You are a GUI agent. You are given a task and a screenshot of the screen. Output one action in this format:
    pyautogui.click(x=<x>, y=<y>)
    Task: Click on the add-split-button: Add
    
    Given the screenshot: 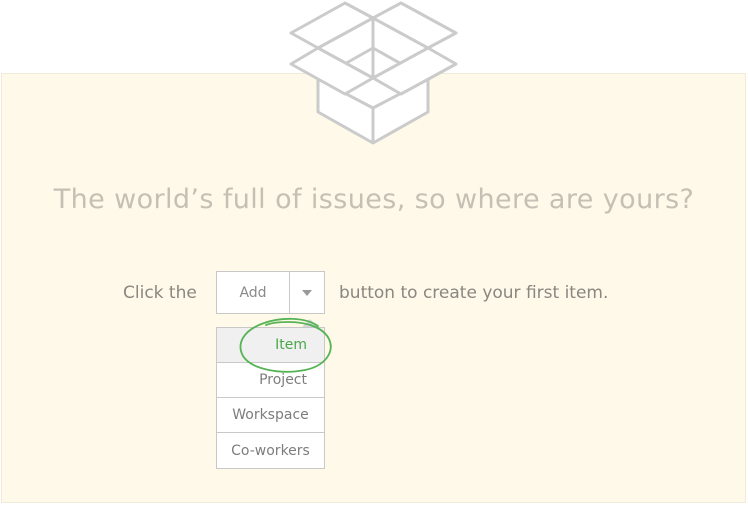 What is the action you would take?
    pyautogui.click(x=270, y=292)
    